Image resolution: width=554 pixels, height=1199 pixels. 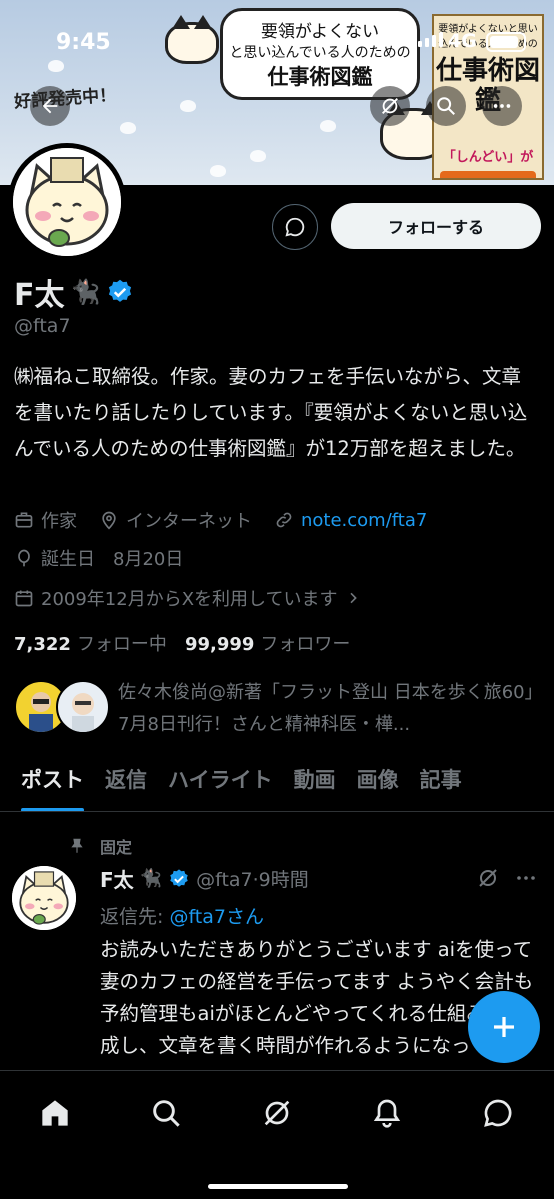 I want to click on profile-tabs: ポスト 返信 ハイライト 動画 画像 記事, so click(x=277, y=786).